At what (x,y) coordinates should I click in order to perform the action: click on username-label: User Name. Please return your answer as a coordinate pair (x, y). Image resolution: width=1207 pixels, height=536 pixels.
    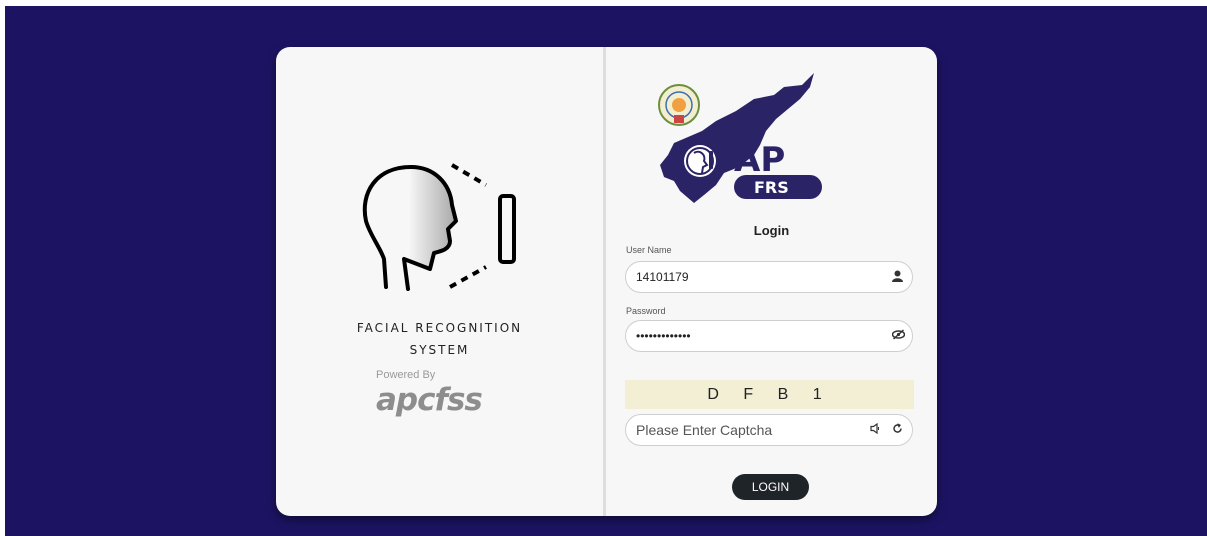
    Looking at the image, I should click on (649, 250).